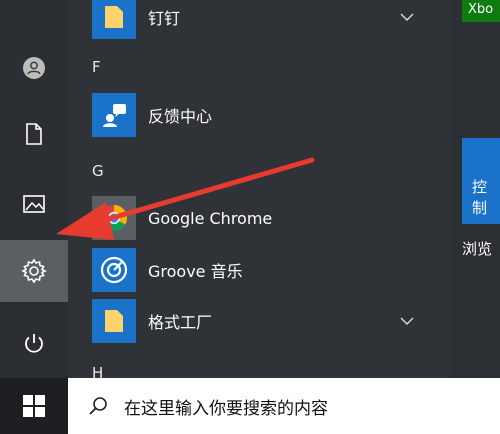 The height and width of the screenshot is (434, 500). What do you see at coordinates (195, 271) in the screenshot?
I see `app-label: Groove 音乐` at bounding box center [195, 271].